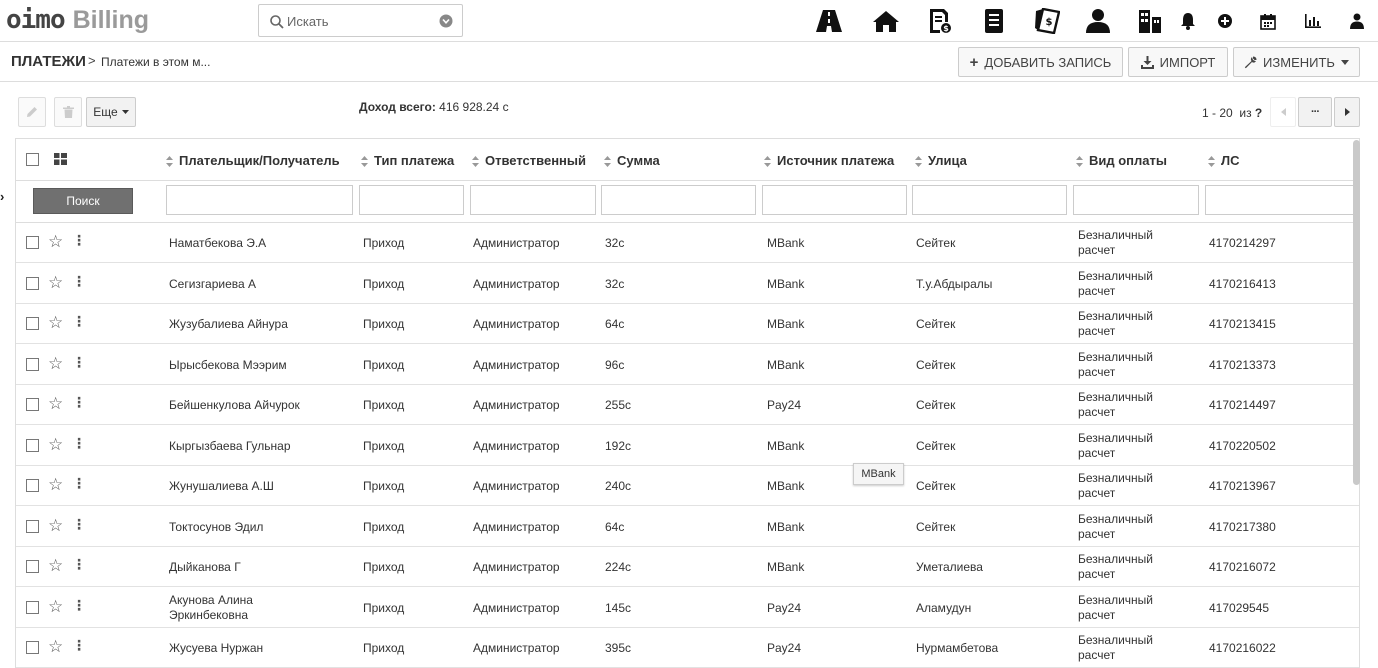 This screenshot has height=668, width=1378. What do you see at coordinates (253, 160) in the screenshot?
I see `col-header-payer: Плательщик/Получатель` at bounding box center [253, 160].